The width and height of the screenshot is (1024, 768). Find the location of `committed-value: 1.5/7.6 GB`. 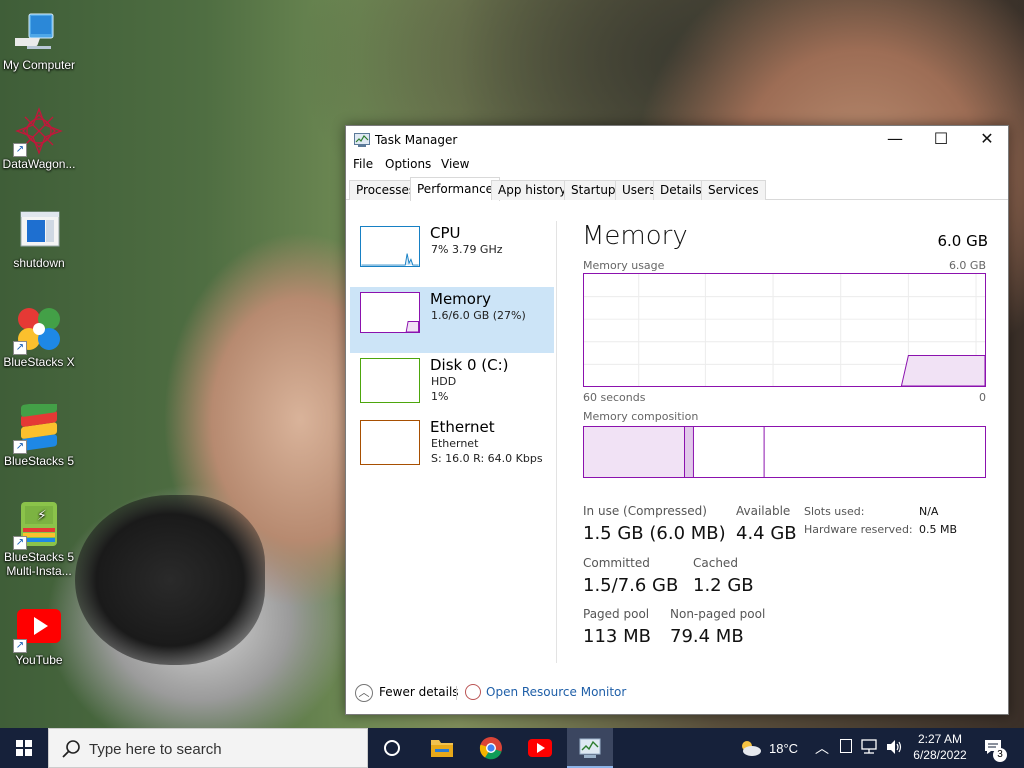

committed-value: 1.5/7.6 GB is located at coordinates (631, 585).